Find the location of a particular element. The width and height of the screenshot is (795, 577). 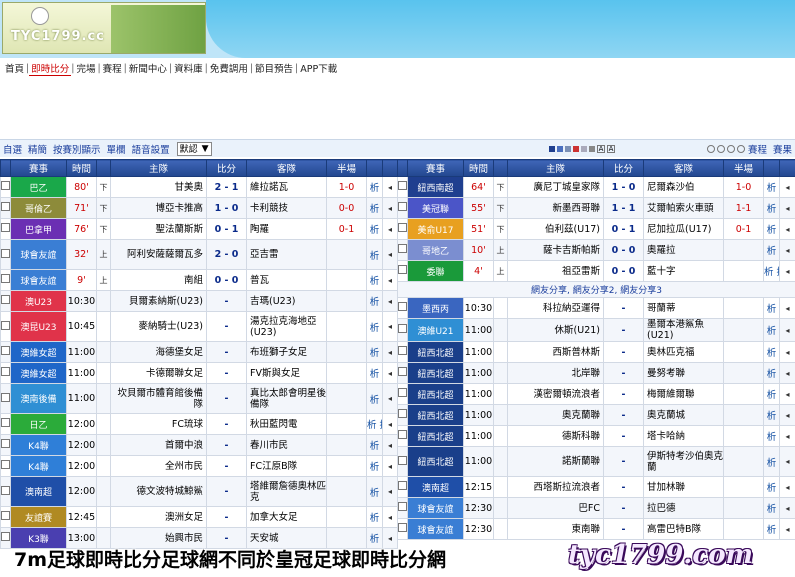

home-team: 薩卡吉斯帕斯 is located at coordinates (555, 250).